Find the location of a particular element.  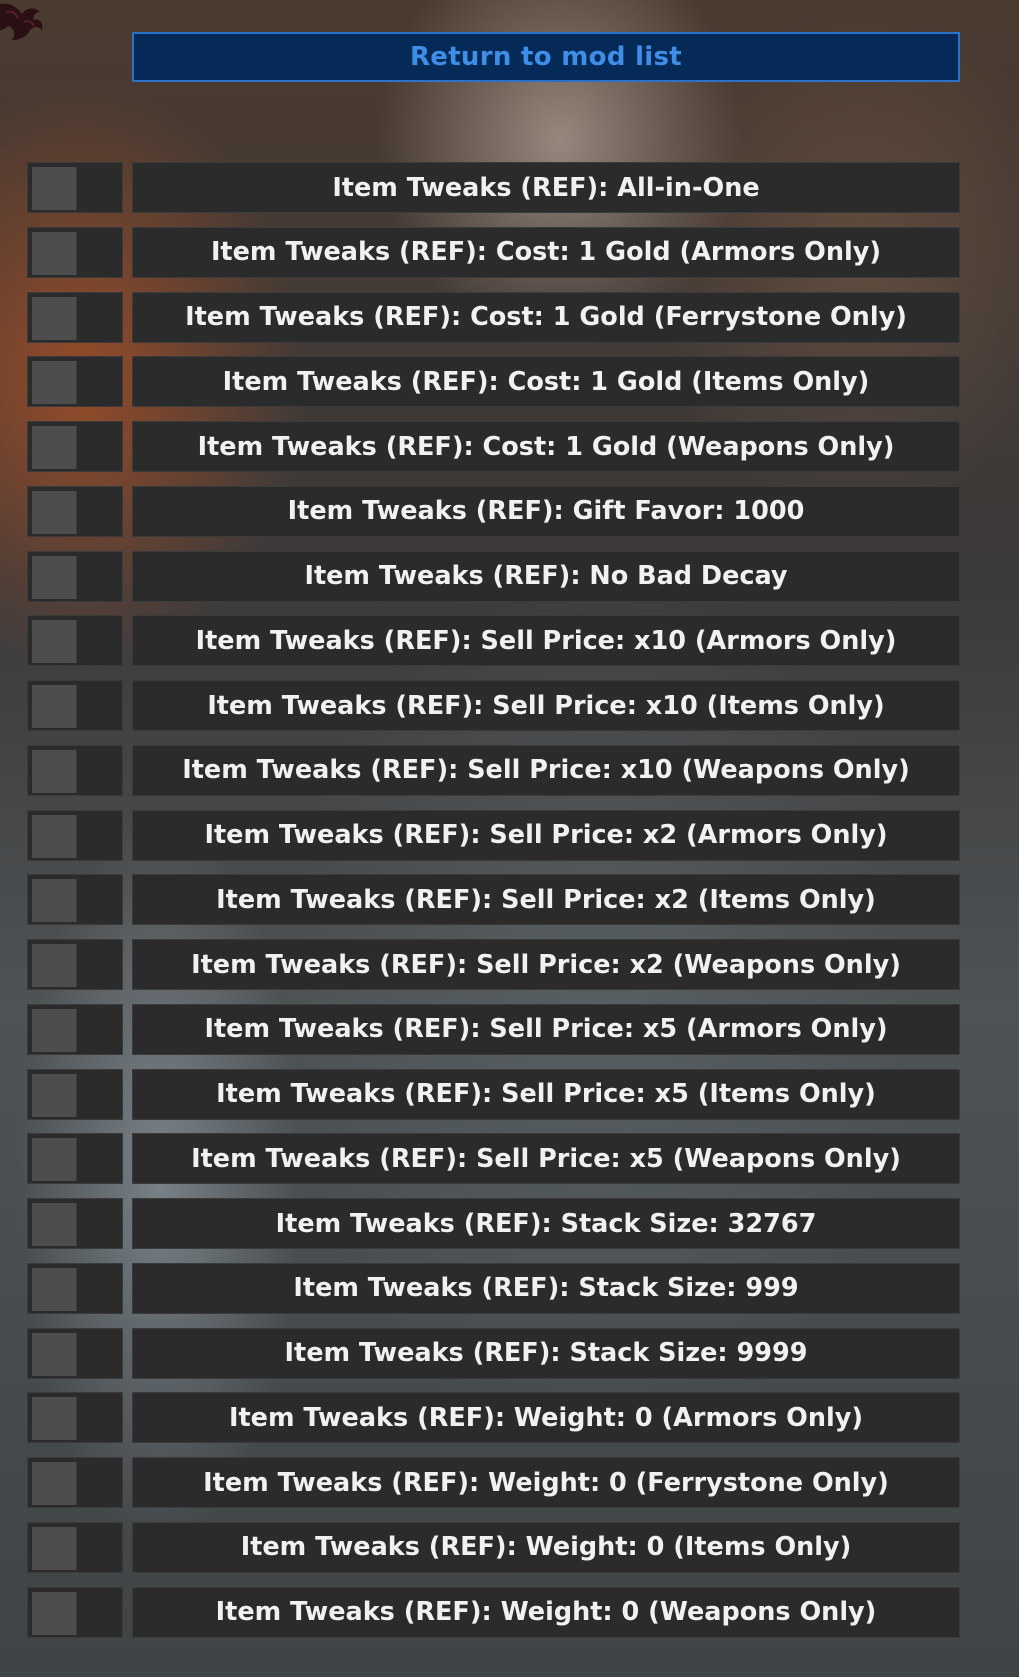

mod-row: Item Tweaks (REF): Stack Size: 999 is located at coordinates (493, 1288).